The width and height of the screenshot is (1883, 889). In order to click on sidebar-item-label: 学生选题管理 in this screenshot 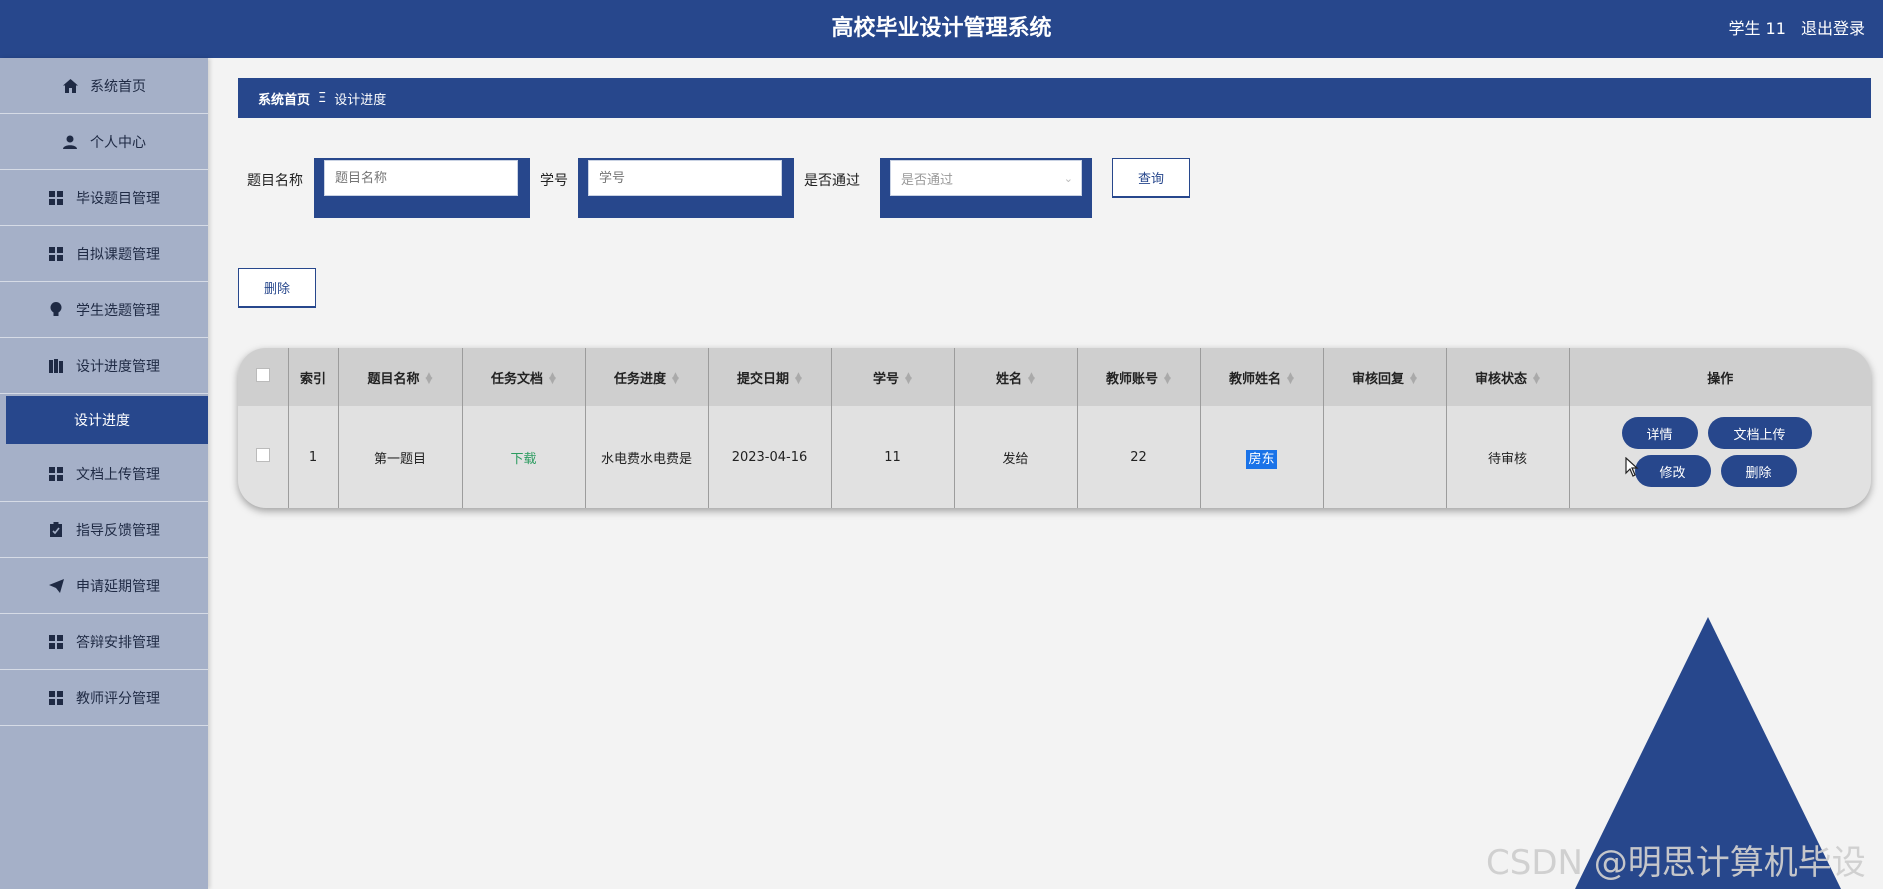, I will do `click(118, 310)`.